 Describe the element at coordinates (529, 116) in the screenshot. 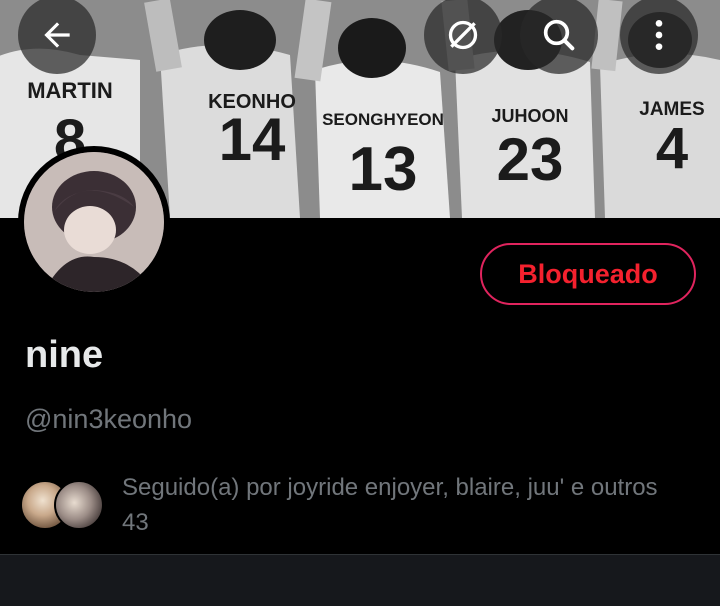

I see `jersey-name: JUHOON` at that location.